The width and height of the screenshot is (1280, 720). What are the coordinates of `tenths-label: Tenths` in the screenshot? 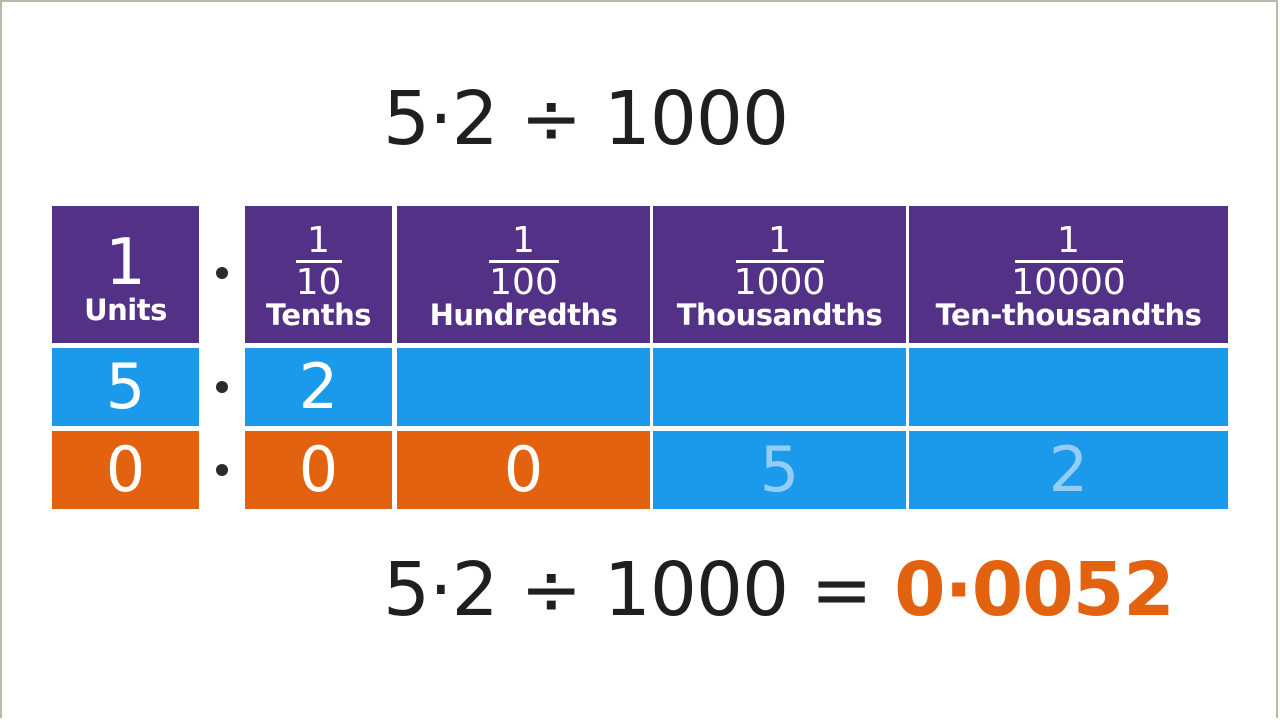 It's located at (318, 314).